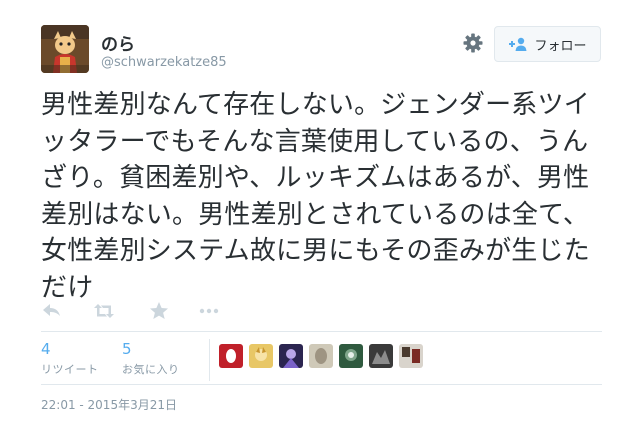 This screenshot has height=447, width=643. What do you see at coordinates (104, 311) in the screenshot?
I see `retweet-icon` at bounding box center [104, 311].